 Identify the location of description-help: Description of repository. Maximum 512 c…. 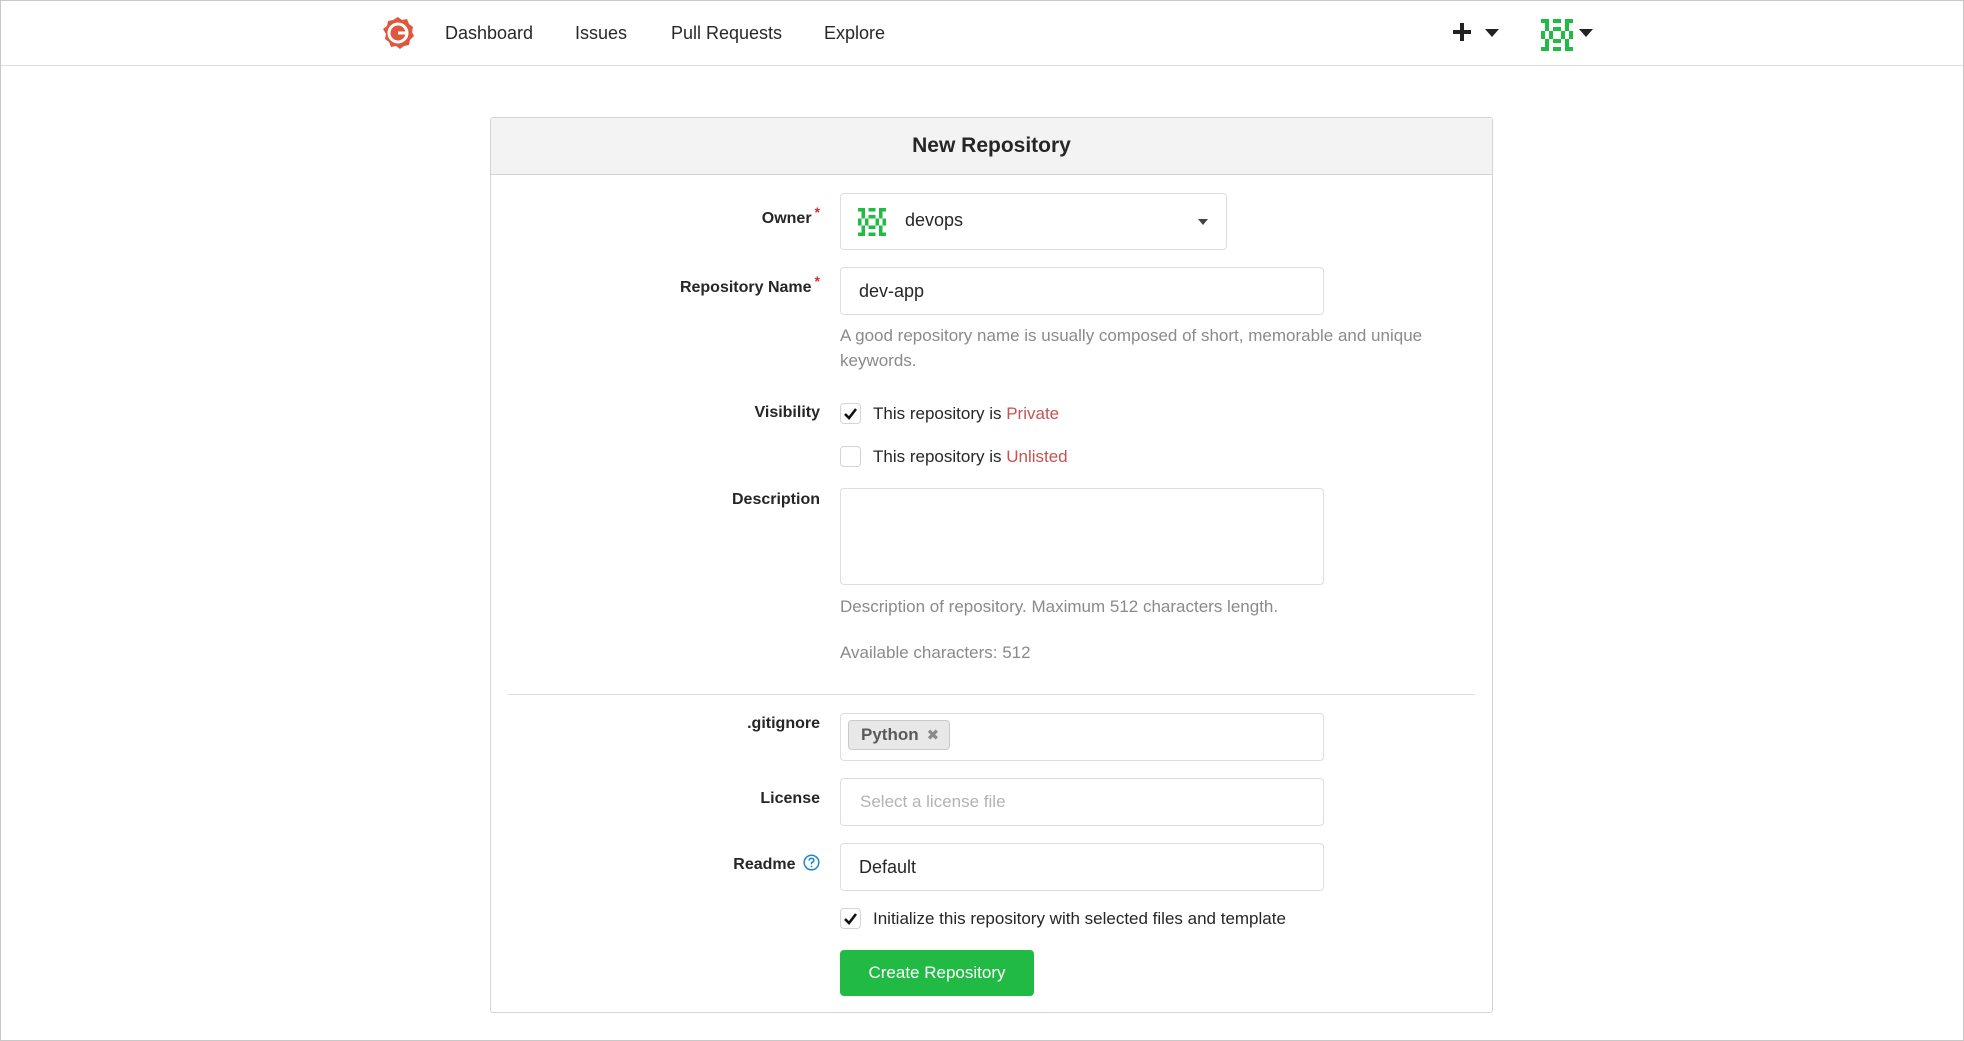
(1059, 606).